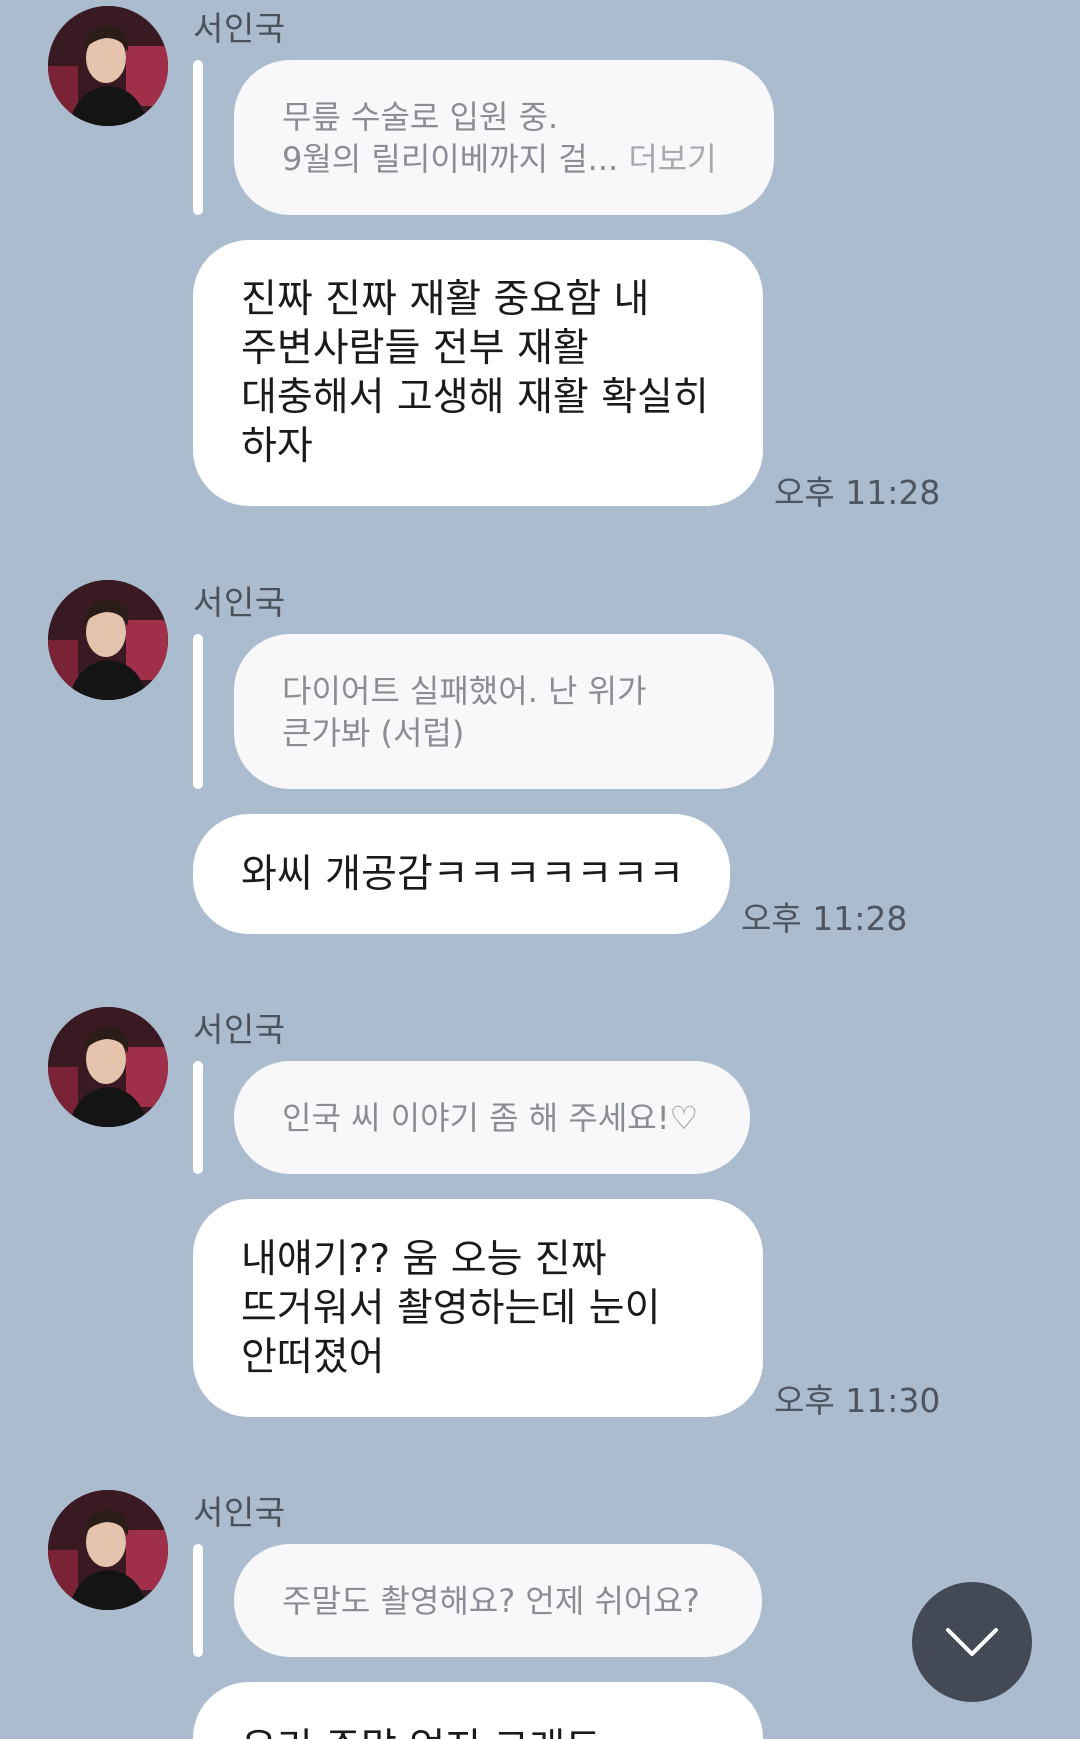 The image size is (1080, 1739). I want to click on more-link: 더보기, so click(672, 159).